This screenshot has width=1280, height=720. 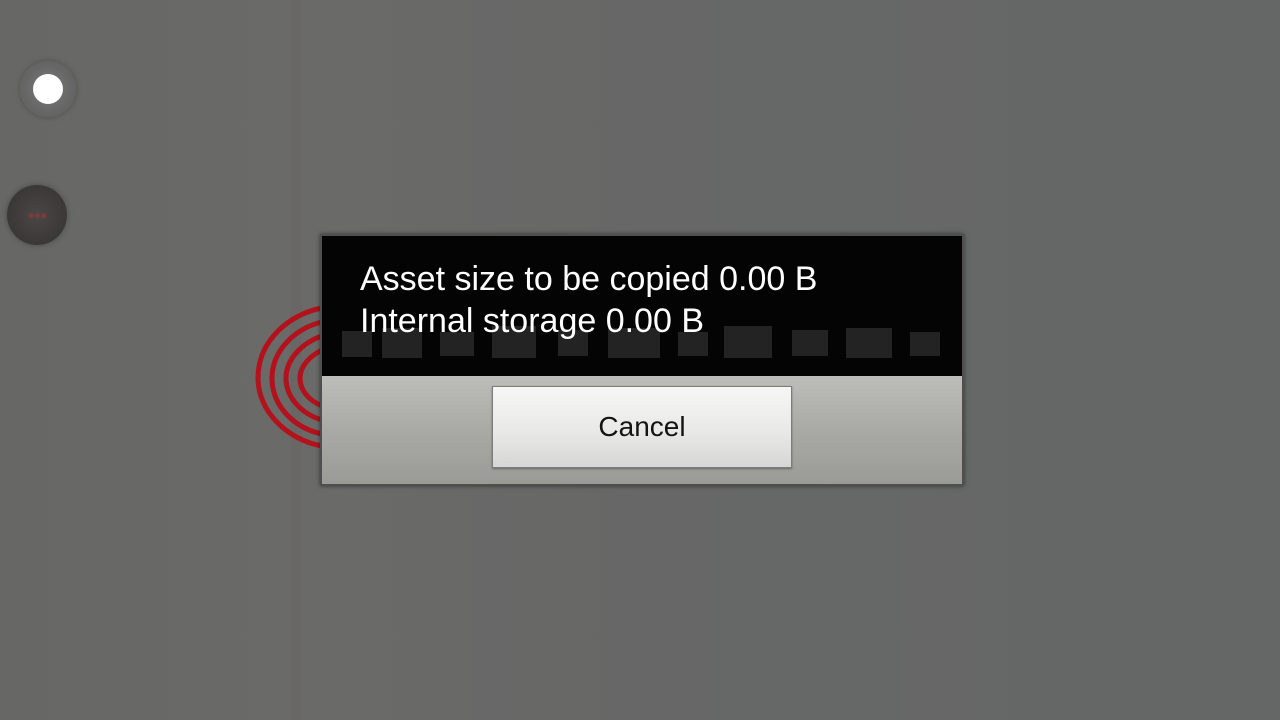 What do you see at coordinates (642, 427) in the screenshot?
I see `cancel-button: Cancel` at bounding box center [642, 427].